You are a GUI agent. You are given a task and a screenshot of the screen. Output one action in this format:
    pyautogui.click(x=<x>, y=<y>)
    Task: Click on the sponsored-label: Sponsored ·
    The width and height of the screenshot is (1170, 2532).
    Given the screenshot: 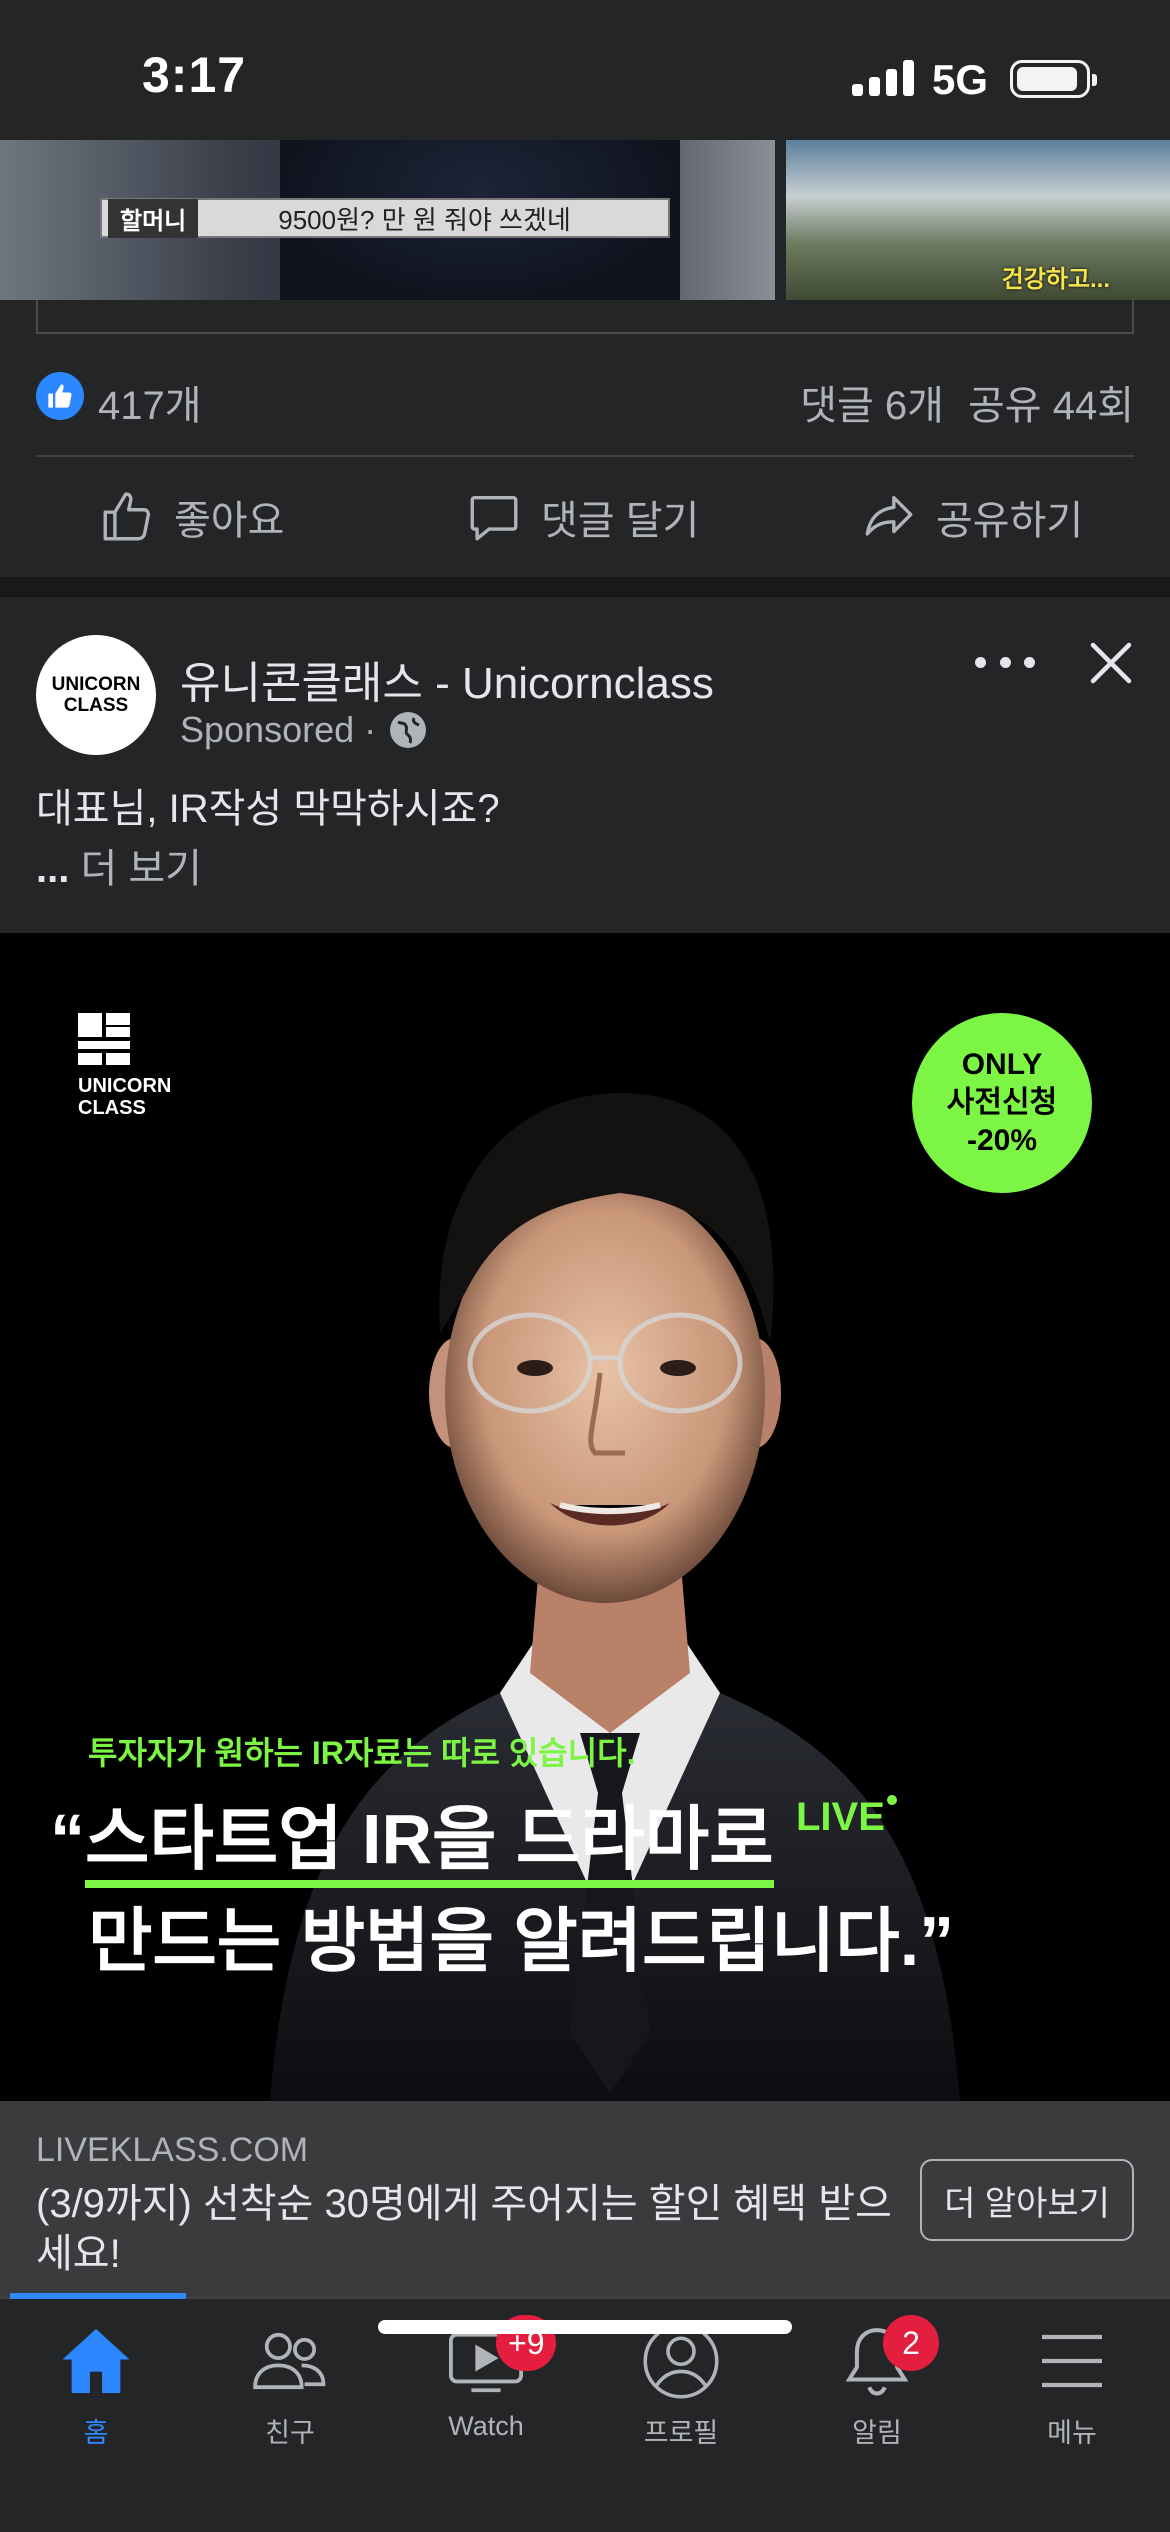 What is the action you would take?
    pyautogui.click(x=303, y=730)
    